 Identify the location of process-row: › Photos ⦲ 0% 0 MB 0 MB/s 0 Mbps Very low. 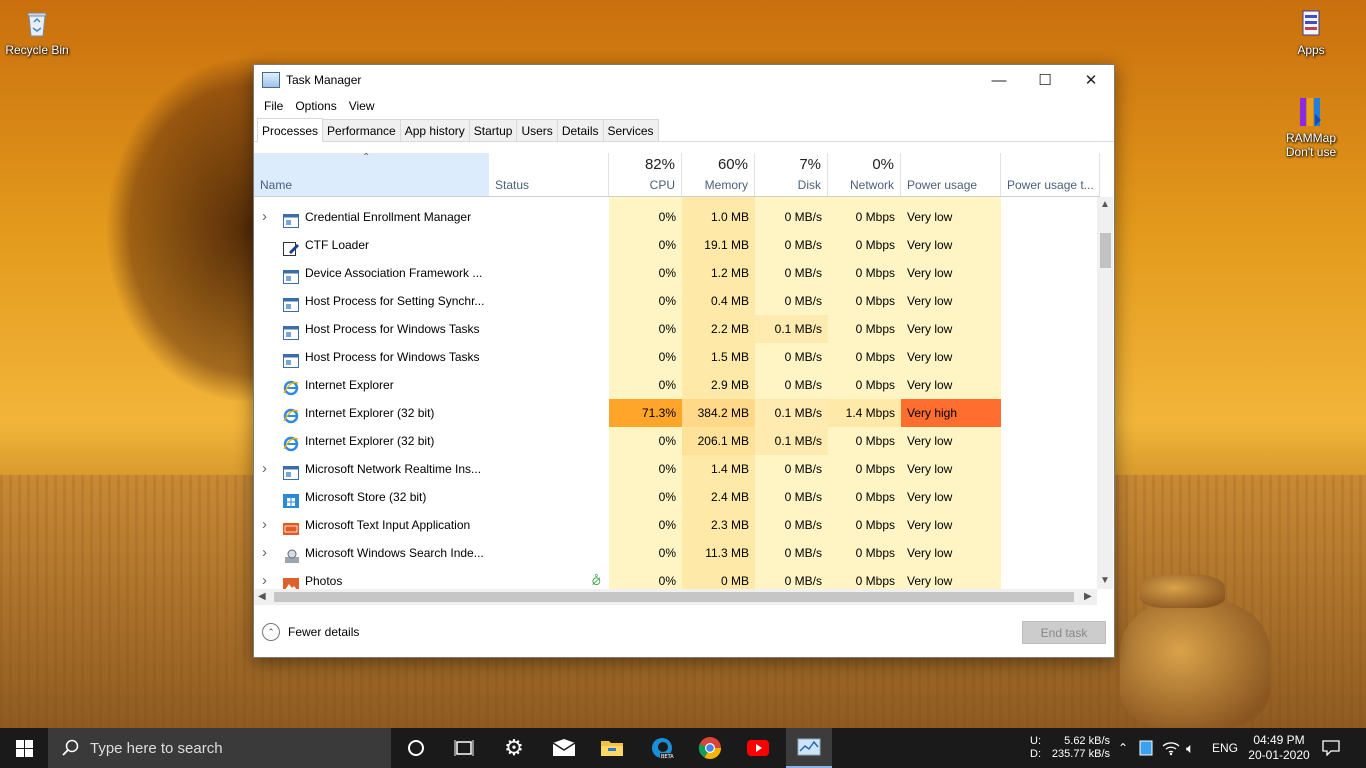
(675, 578).